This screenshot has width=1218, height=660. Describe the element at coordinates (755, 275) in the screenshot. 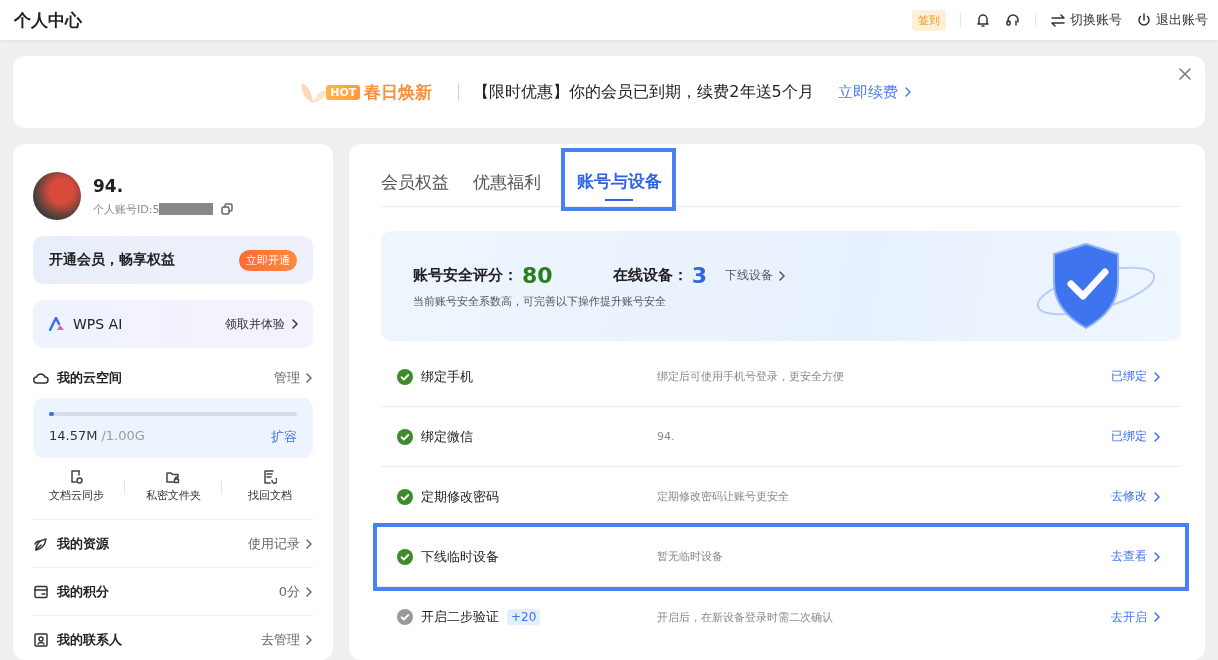

I see `offline-devices-link: 下线设备` at that location.